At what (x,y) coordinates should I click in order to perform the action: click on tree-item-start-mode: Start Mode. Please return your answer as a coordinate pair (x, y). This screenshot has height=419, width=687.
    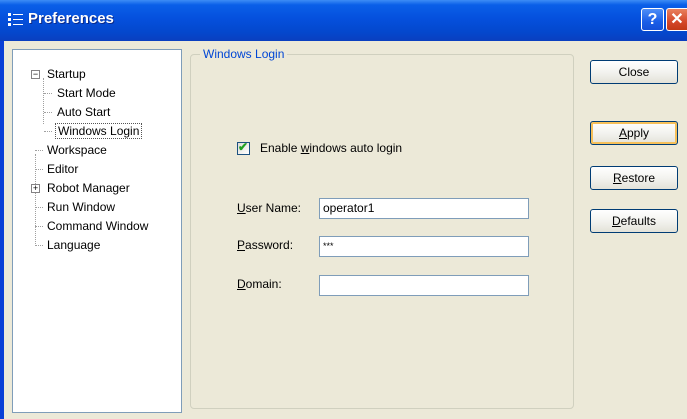
    Looking at the image, I should click on (86, 93).